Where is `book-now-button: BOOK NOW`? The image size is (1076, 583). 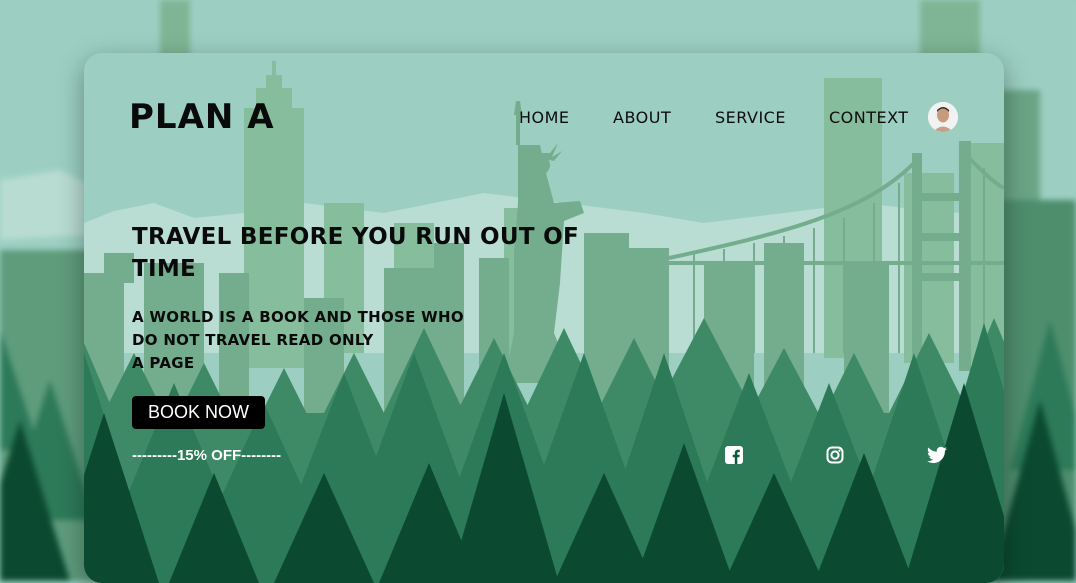
book-now-button: BOOK NOW is located at coordinates (198, 412).